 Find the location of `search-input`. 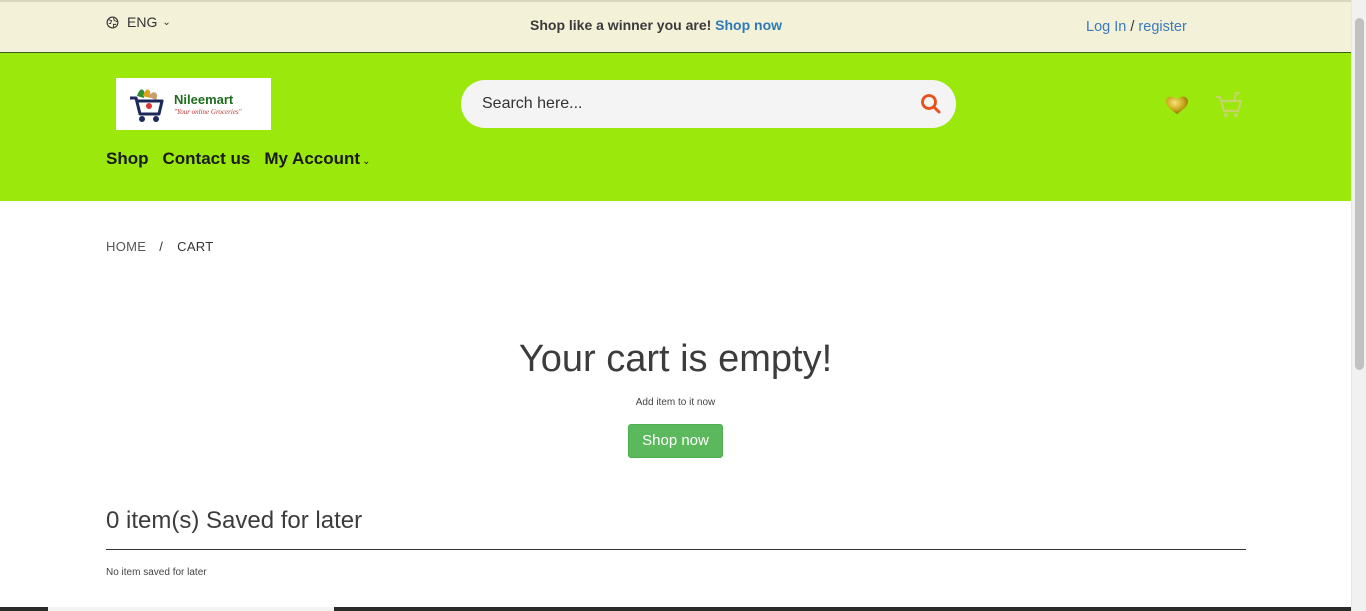

search-input is located at coordinates (692, 104).